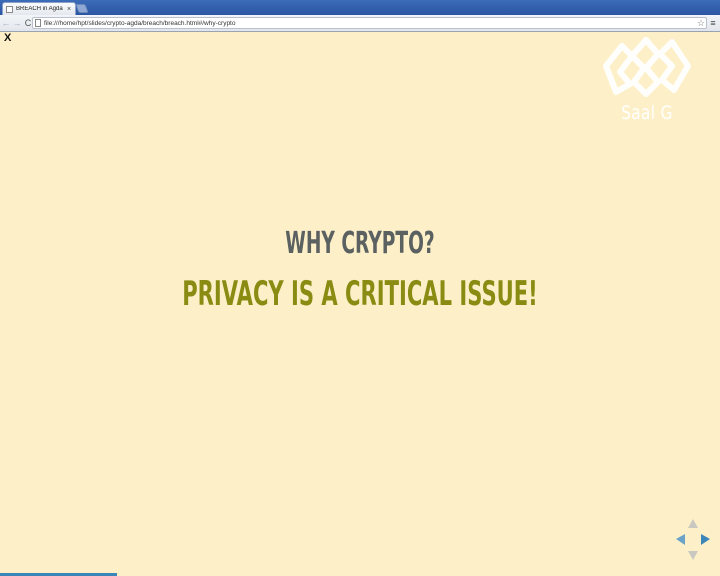 This screenshot has width=720, height=576. What do you see at coordinates (360, 294) in the screenshot?
I see `slide-subheading: PRIVACY IS A CRITICAL ISSUE!` at bounding box center [360, 294].